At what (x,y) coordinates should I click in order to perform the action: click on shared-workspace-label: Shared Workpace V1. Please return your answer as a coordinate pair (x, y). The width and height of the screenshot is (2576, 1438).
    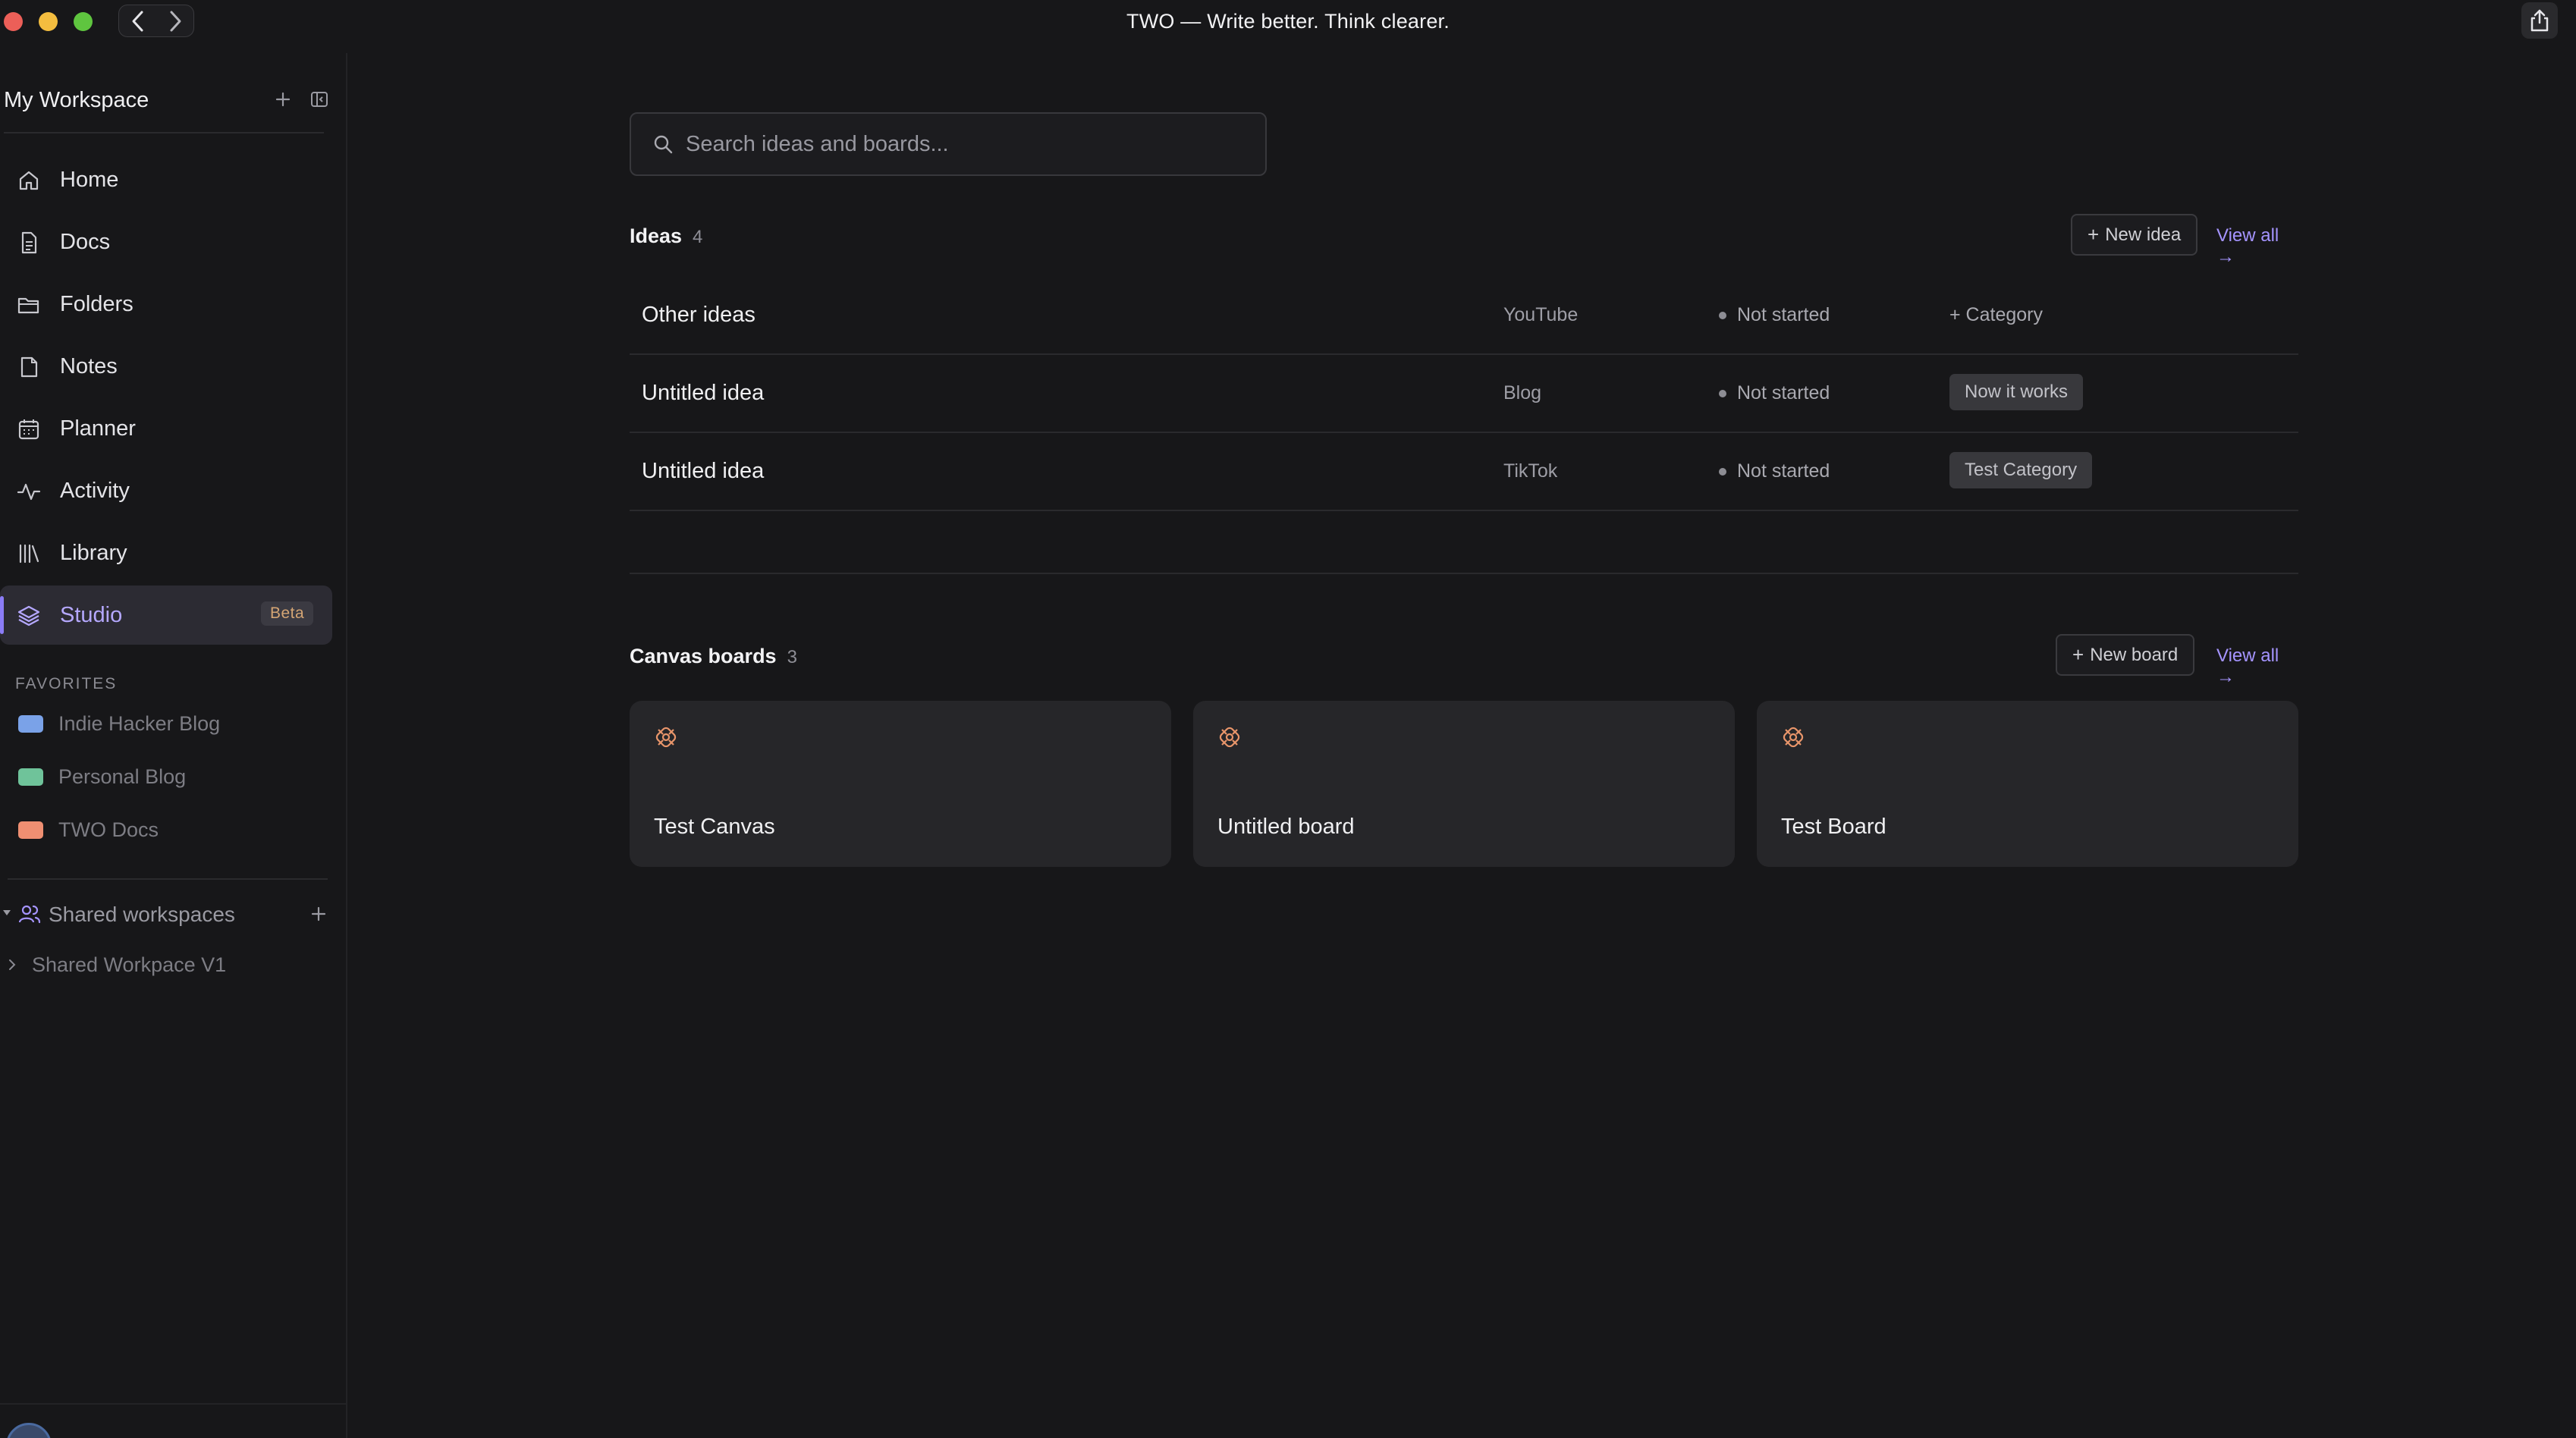
    Looking at the image, I should click on (129, 964).